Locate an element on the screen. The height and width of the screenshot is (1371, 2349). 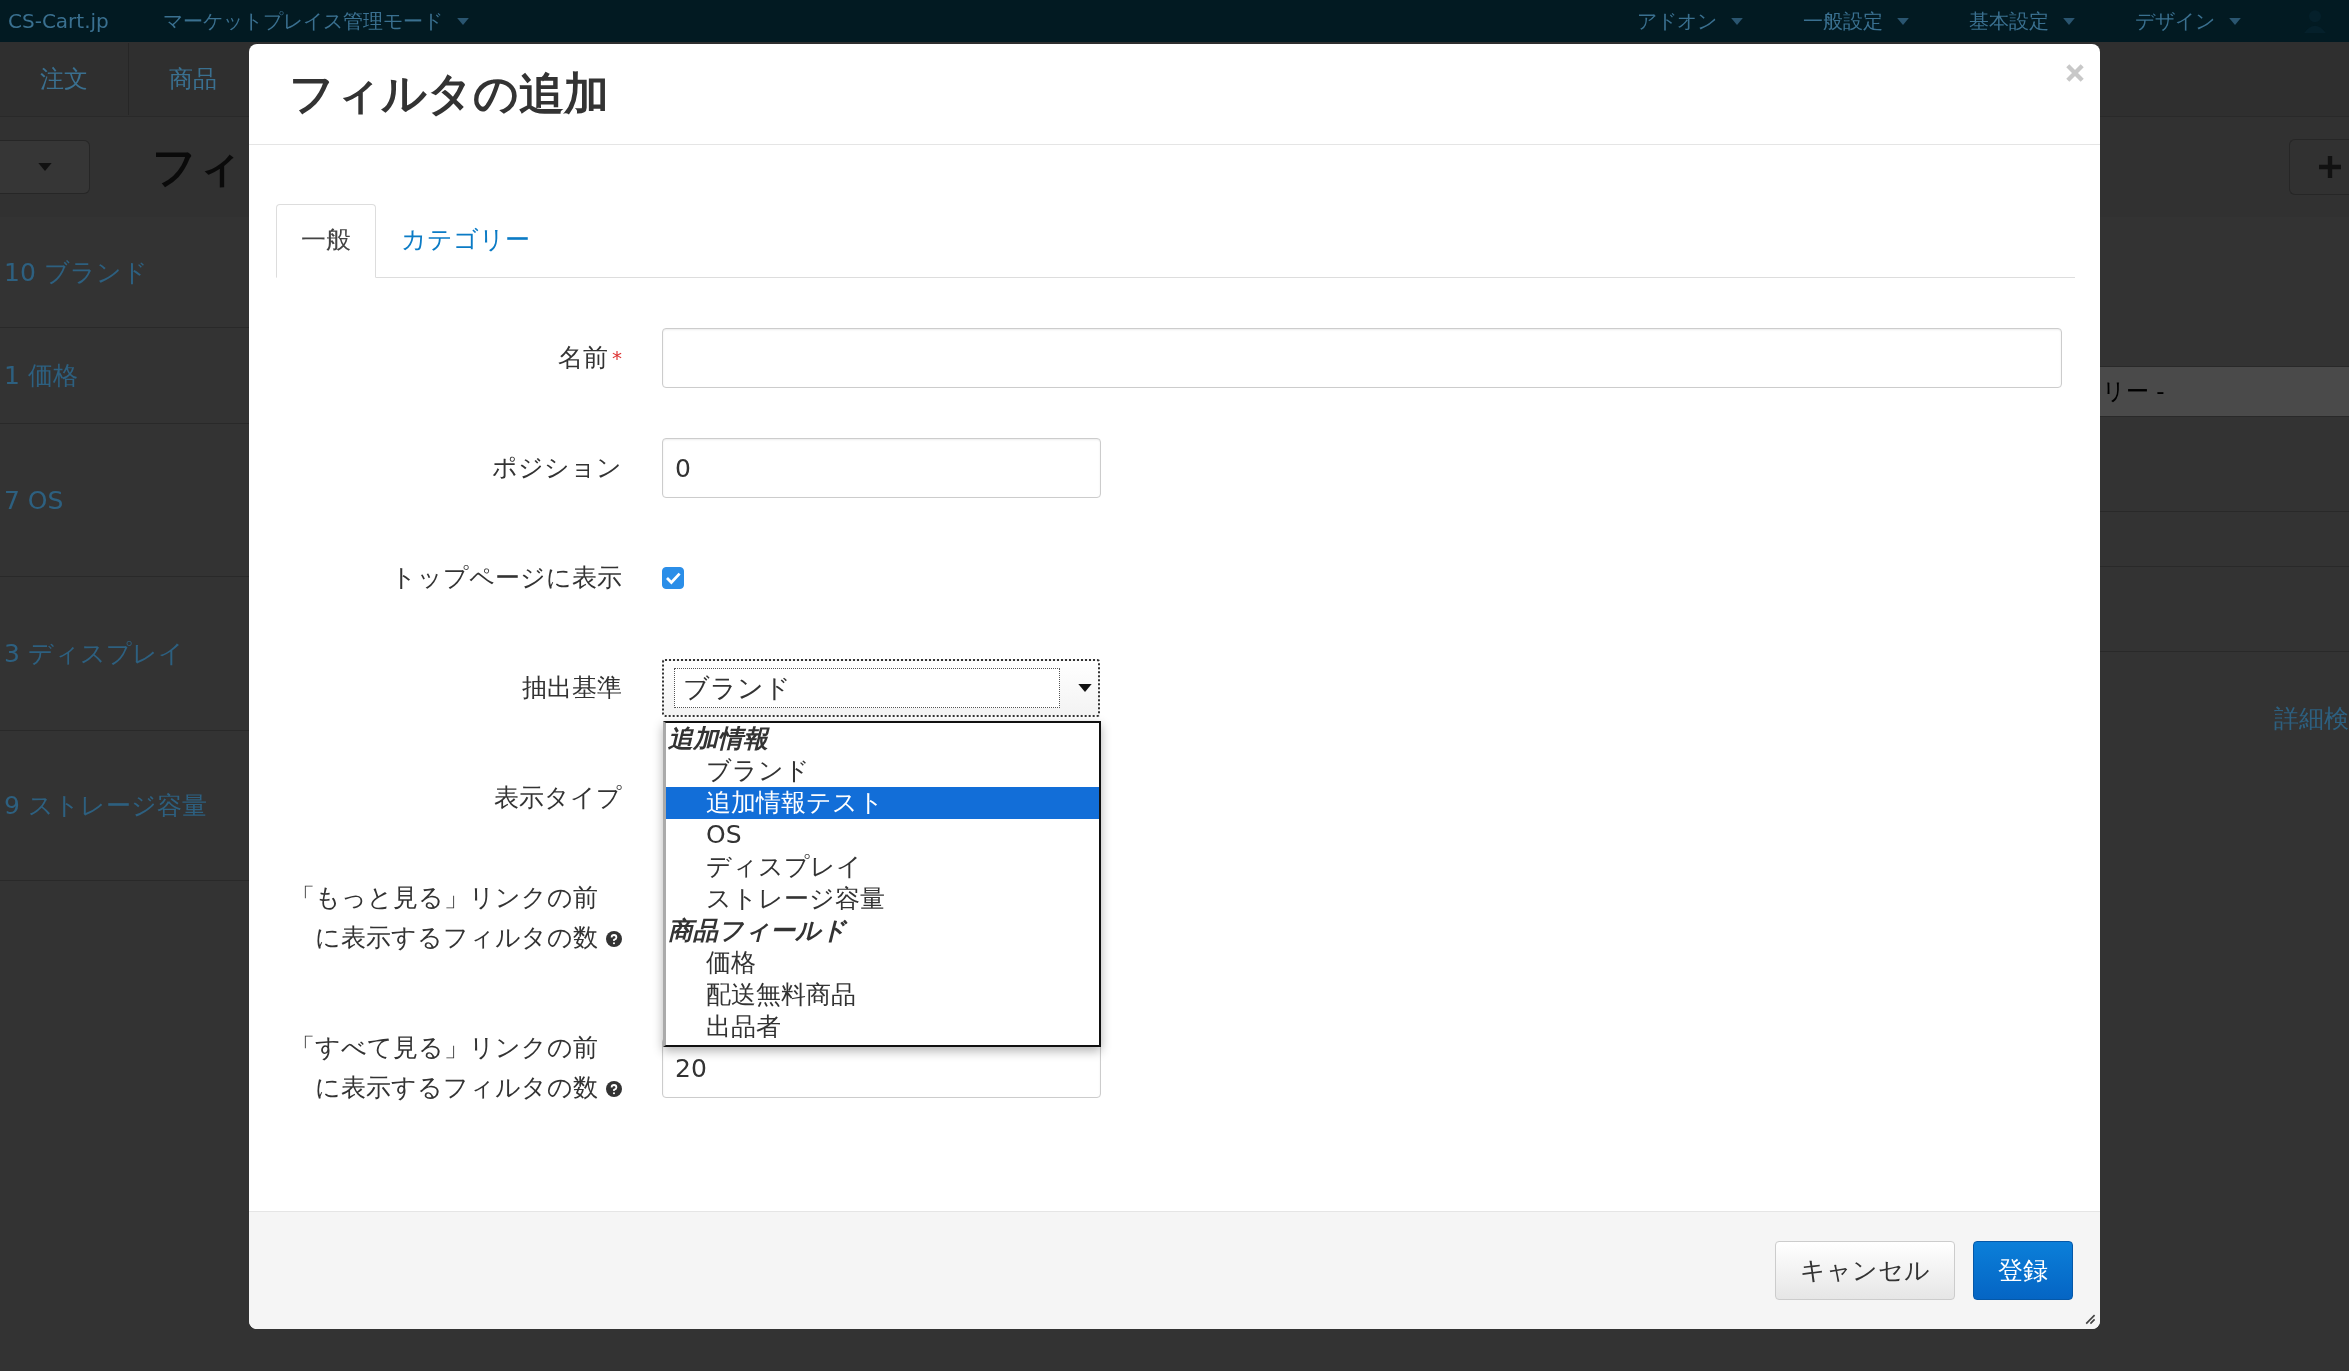
dropdown-option: ディスプレイ is located at coordinates (882, 867).